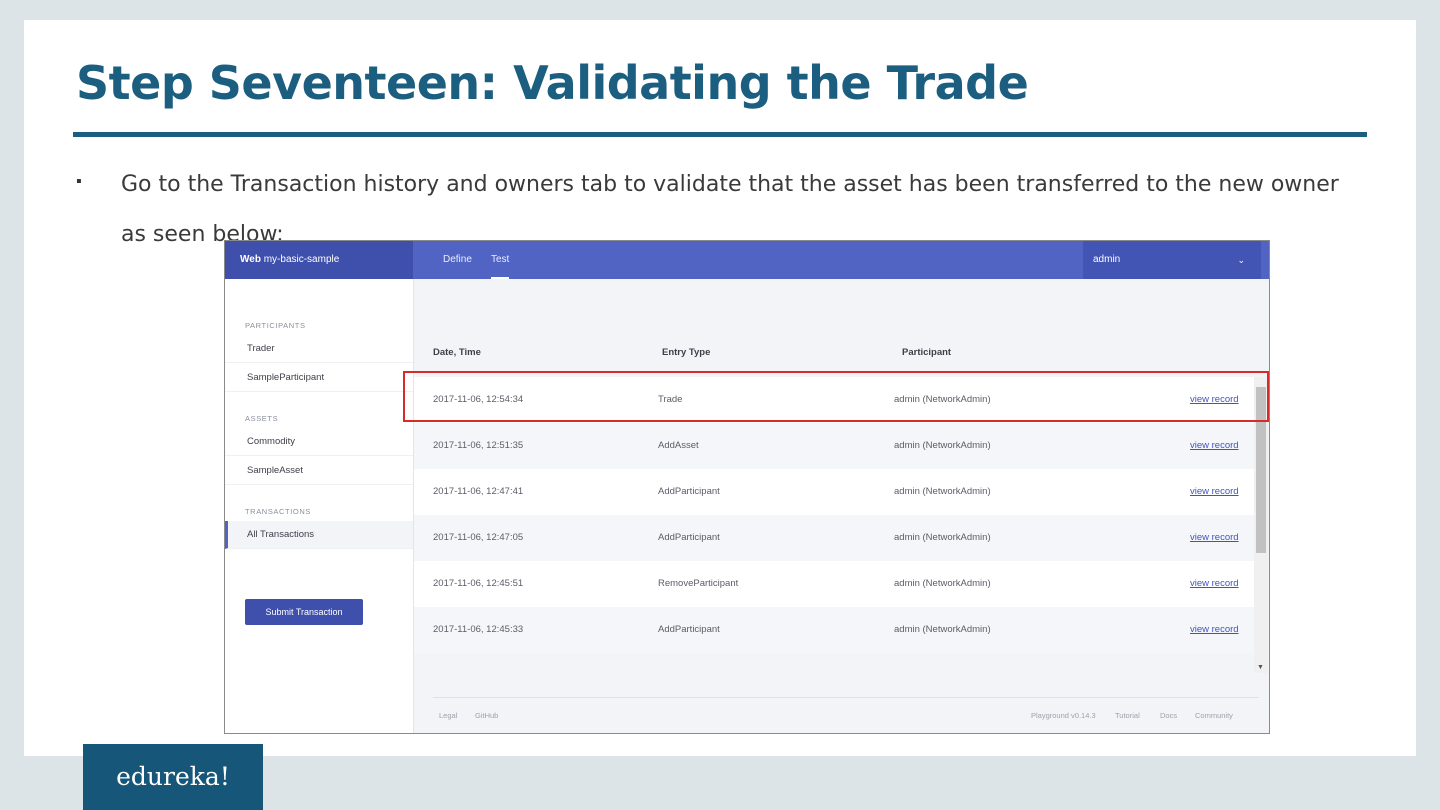  What do you see at coordinates (1107, 259) in the screenshot?
I see `user-name: admin` at bounding box center [1107, 259].